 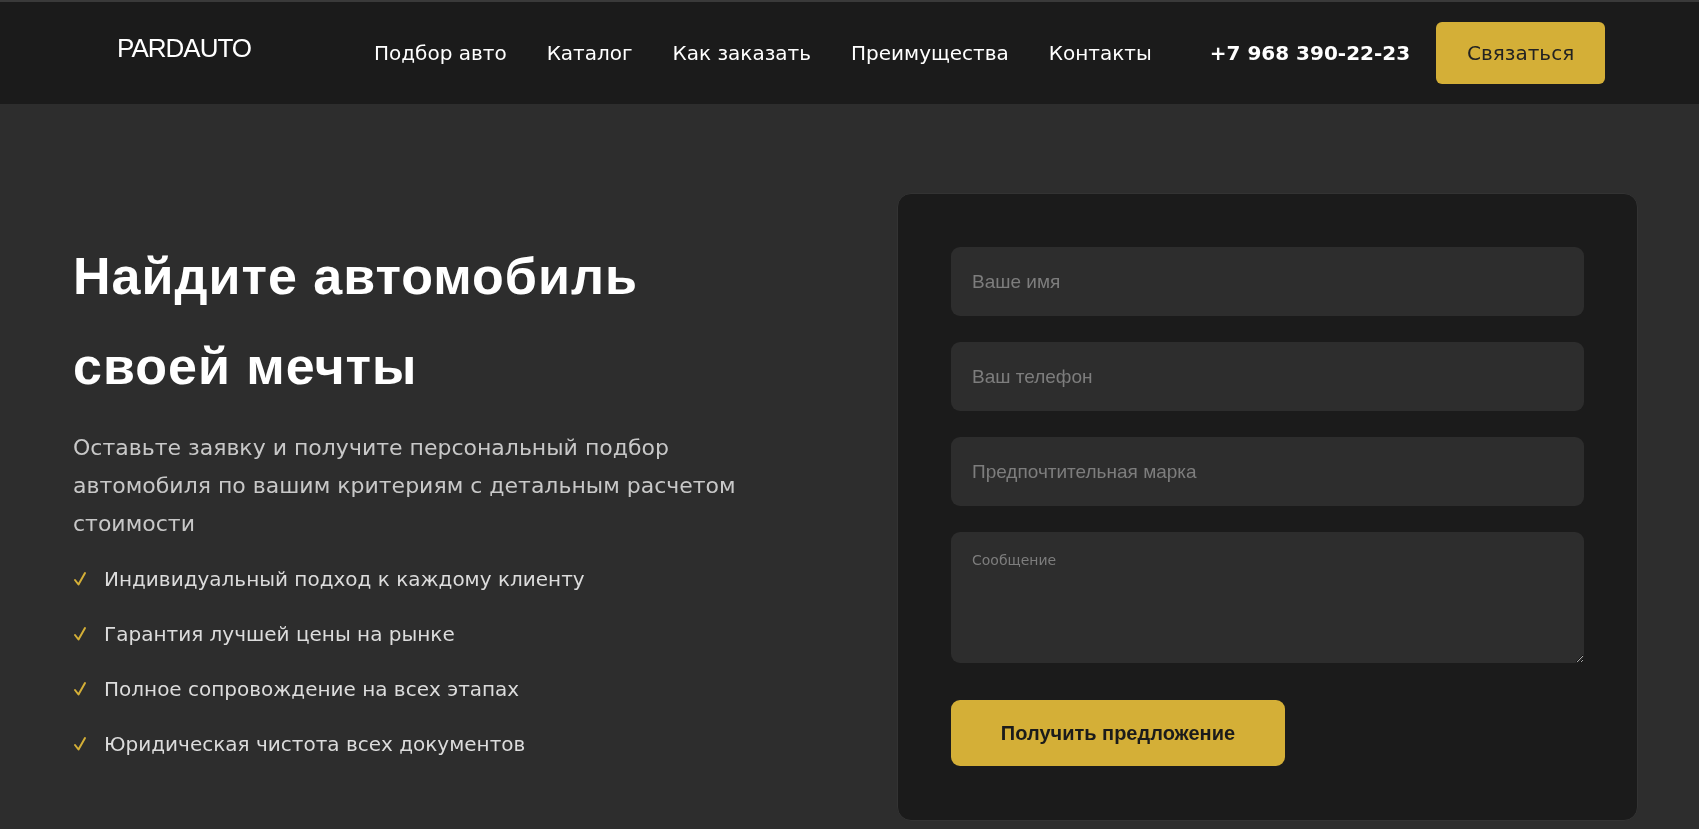 What do you see at coordinates (741, 53) in the screenshot?
I see `nav-link: Как заказать` at bounding box center [741, 53].